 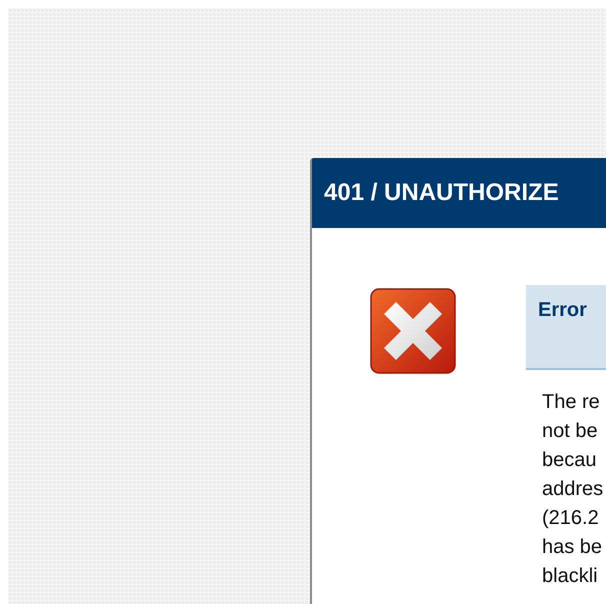 I want to click on error-message: The re not be becau addres (216.2 has be blackli, so click(x=573, y=489).